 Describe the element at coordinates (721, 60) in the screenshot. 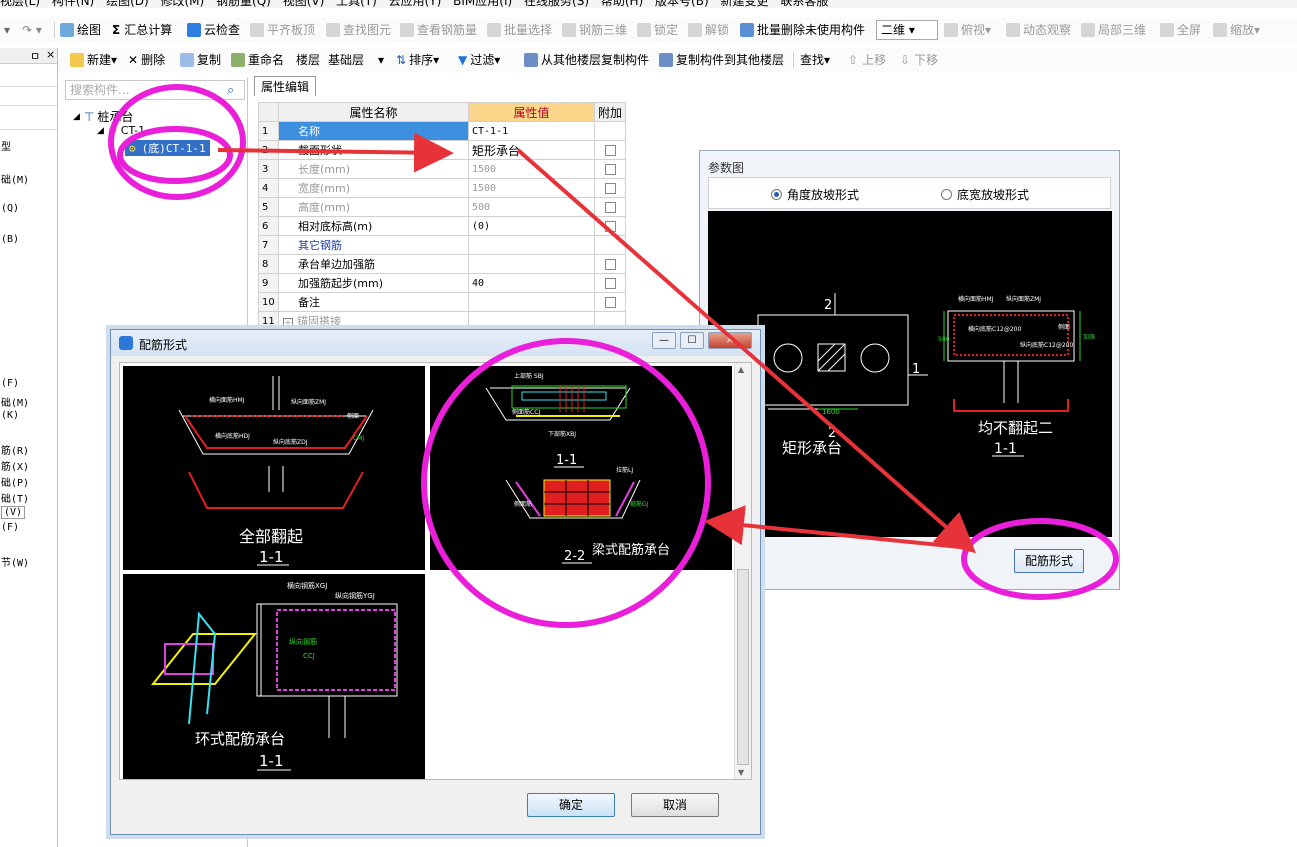

I see `copy-to-floor-button: 复制构件到其他楼层` at that location.